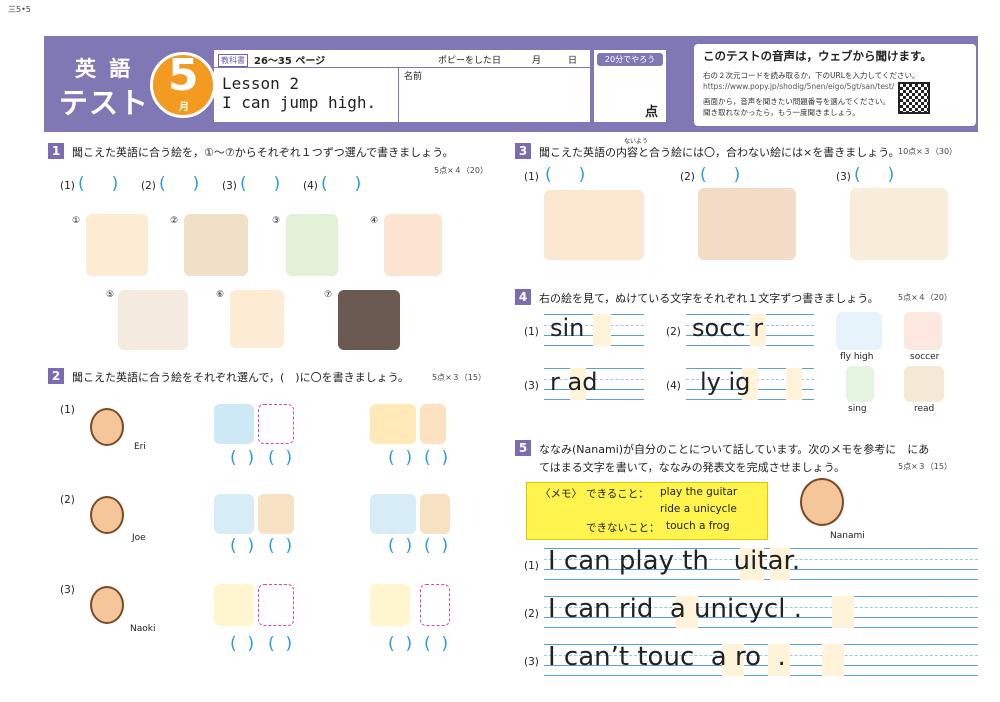 The image size is (1000, 702). Describe the element at coordinates (728, 328) in the screenshot. I see `q4-2-word: socc r` at that location.